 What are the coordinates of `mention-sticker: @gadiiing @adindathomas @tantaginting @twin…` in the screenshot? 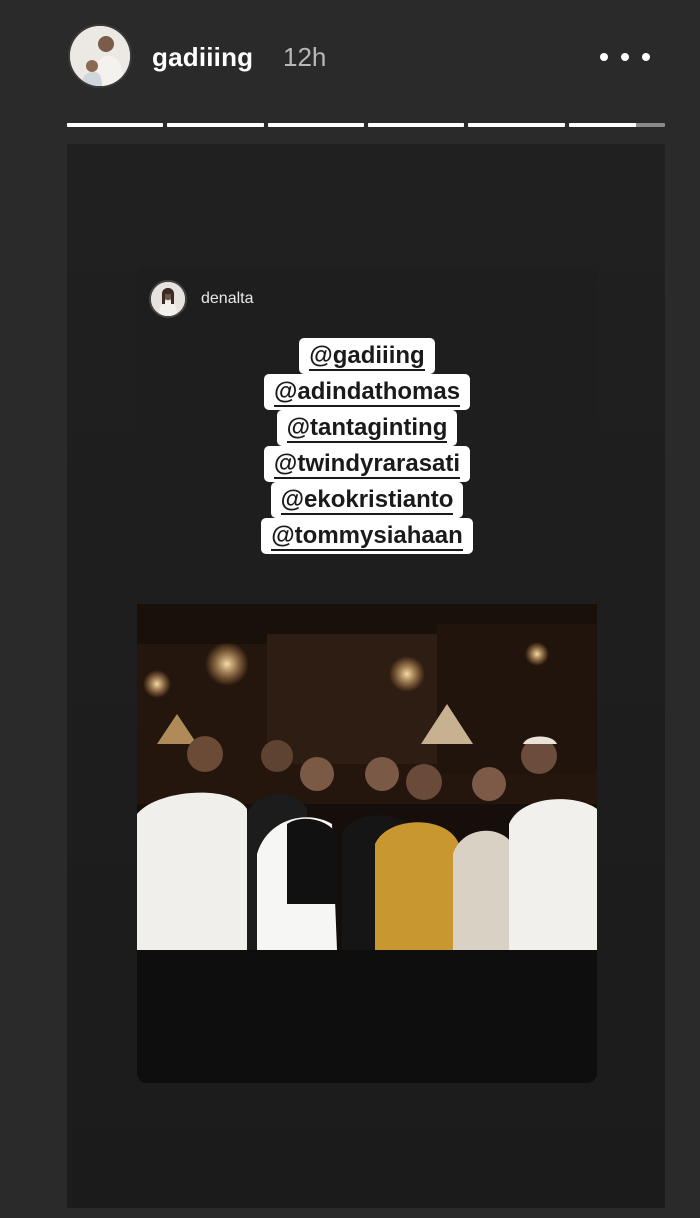 It's located at (367, 446).